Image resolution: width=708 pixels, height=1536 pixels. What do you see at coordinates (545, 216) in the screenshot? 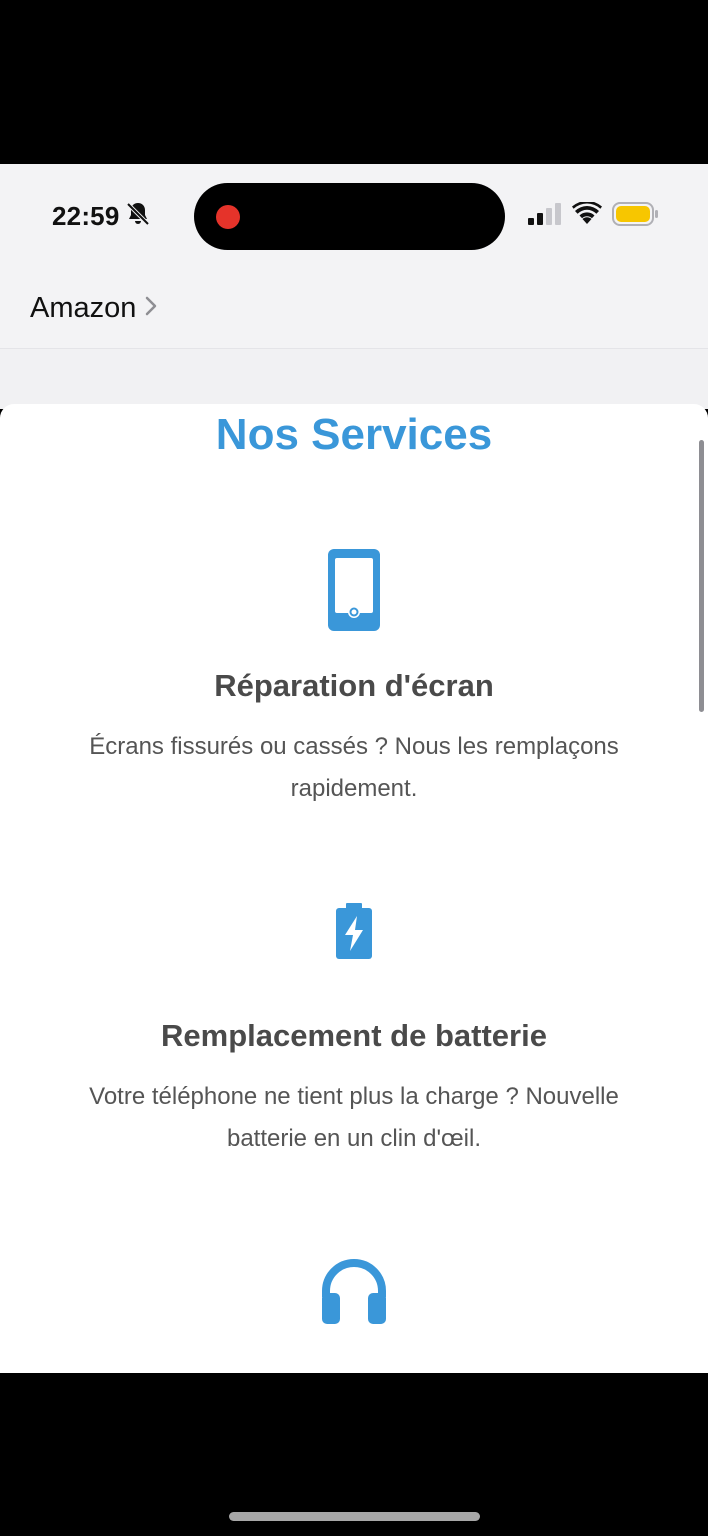
I see `cellular-signal-icon` at bounding box center [545, 216].